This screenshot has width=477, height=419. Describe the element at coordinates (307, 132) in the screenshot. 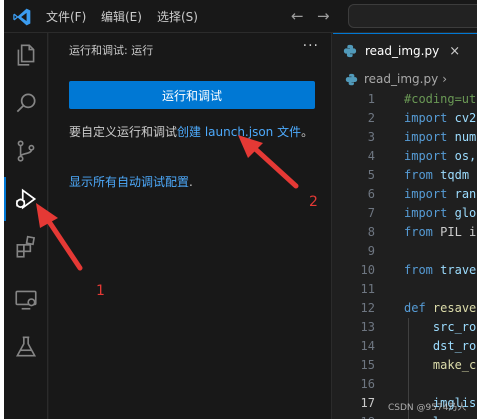

I see `help-suffix: 。` at that location.